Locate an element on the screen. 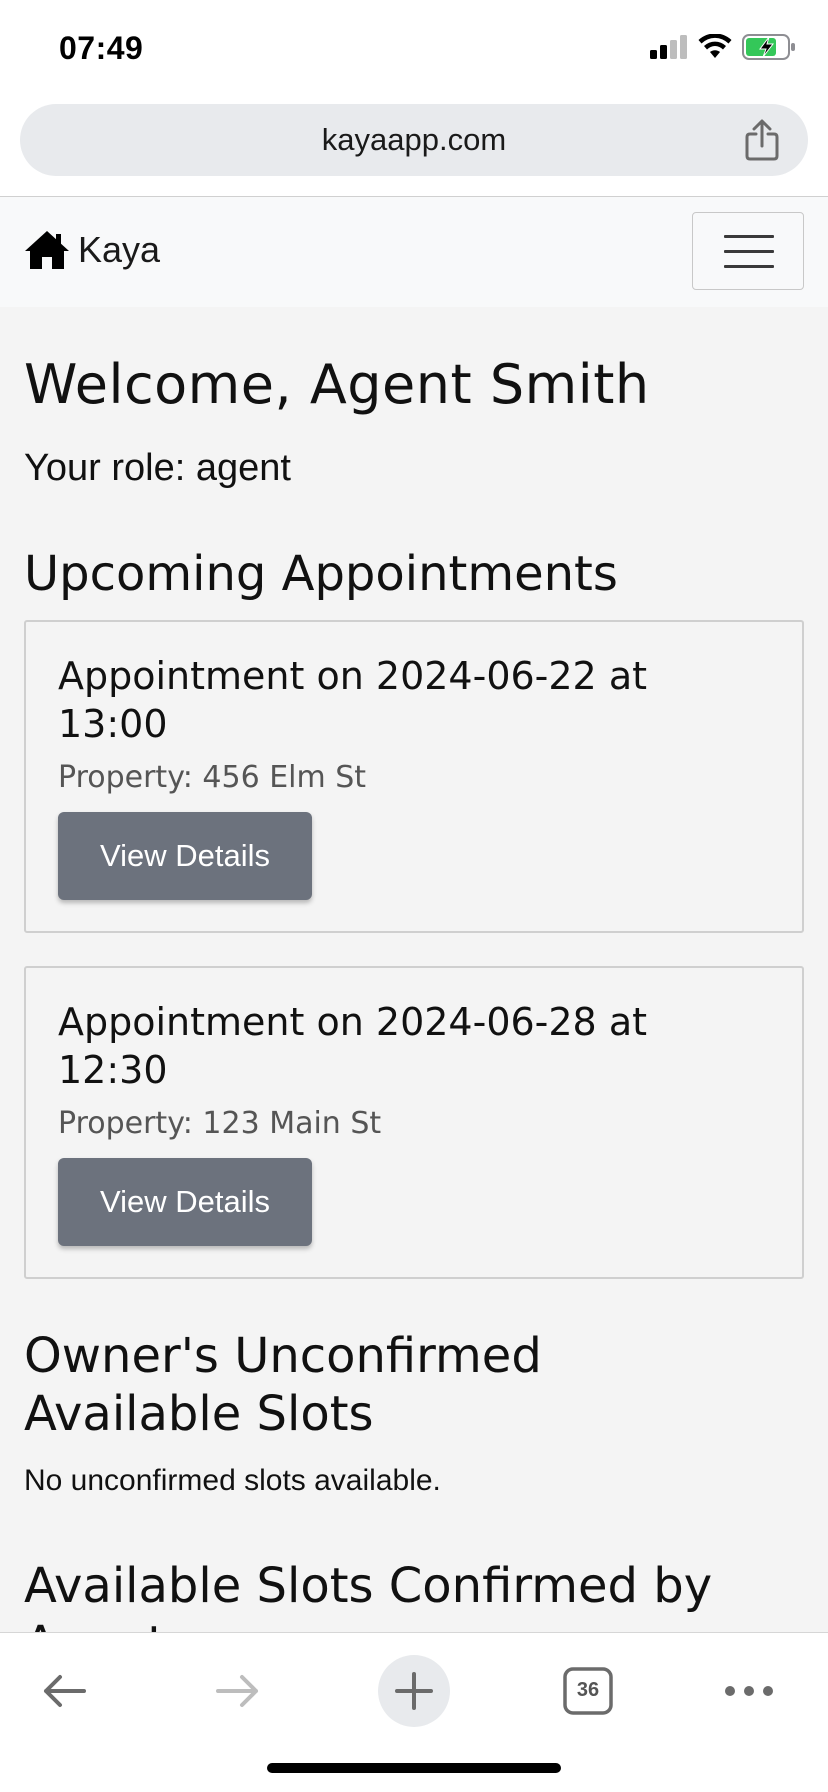 The image size is (828, 1792). status-time: 07:49 is located at coordinates (101, 48).